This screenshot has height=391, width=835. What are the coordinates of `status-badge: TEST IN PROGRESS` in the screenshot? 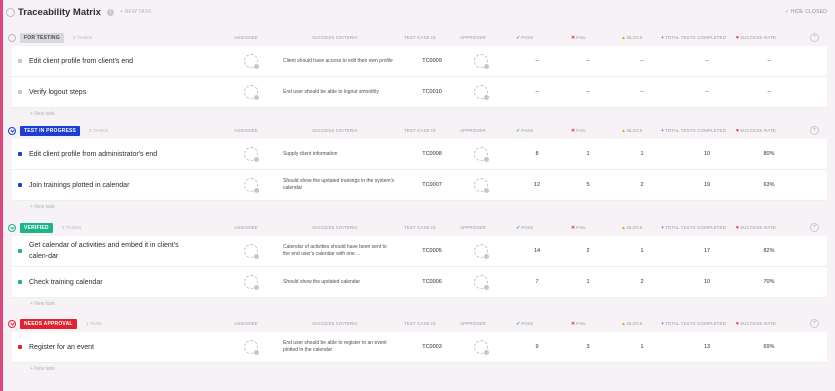 It's located at (50, 131).